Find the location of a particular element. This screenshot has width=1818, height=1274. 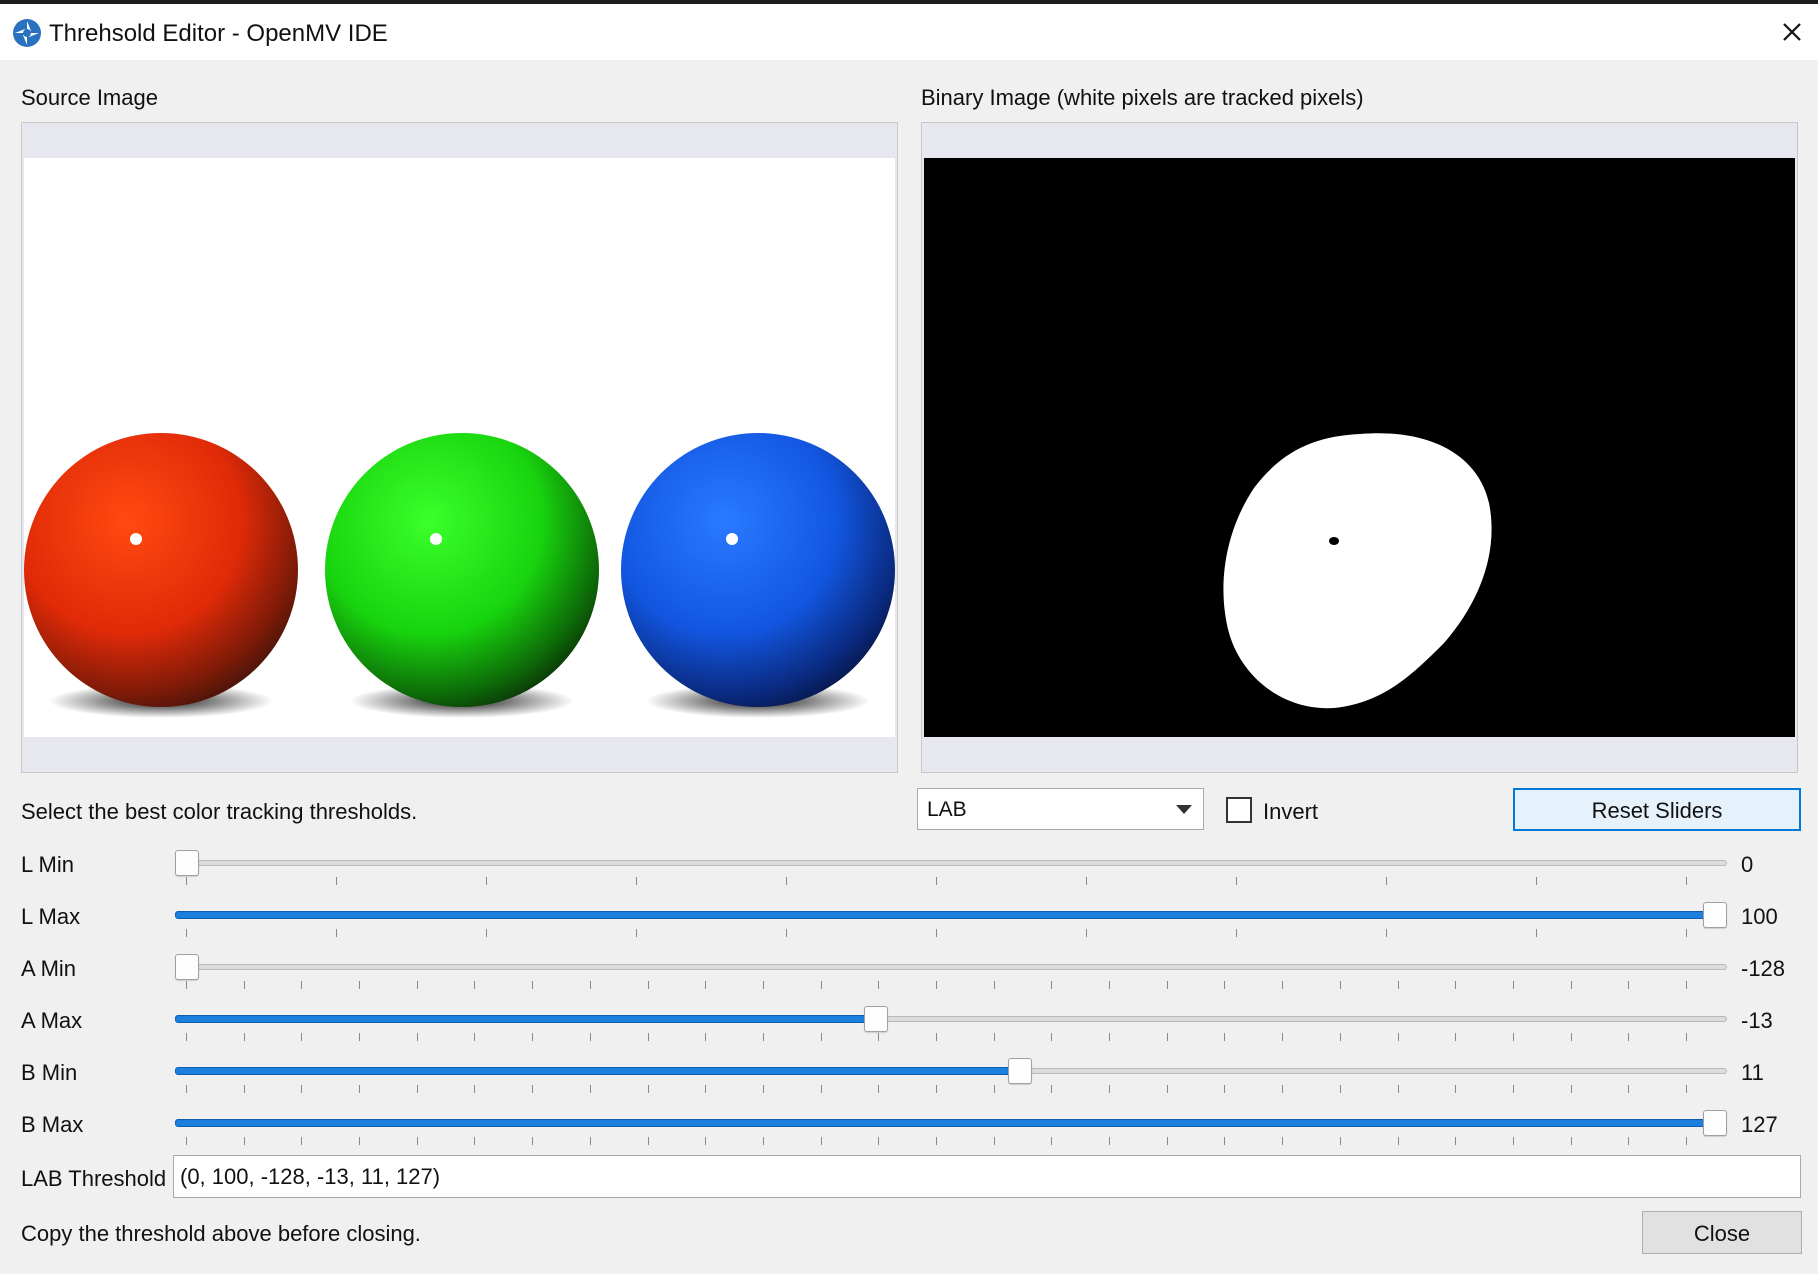

reset-sliders-button: Reset Sliders is located at coordinates (1657, 809).